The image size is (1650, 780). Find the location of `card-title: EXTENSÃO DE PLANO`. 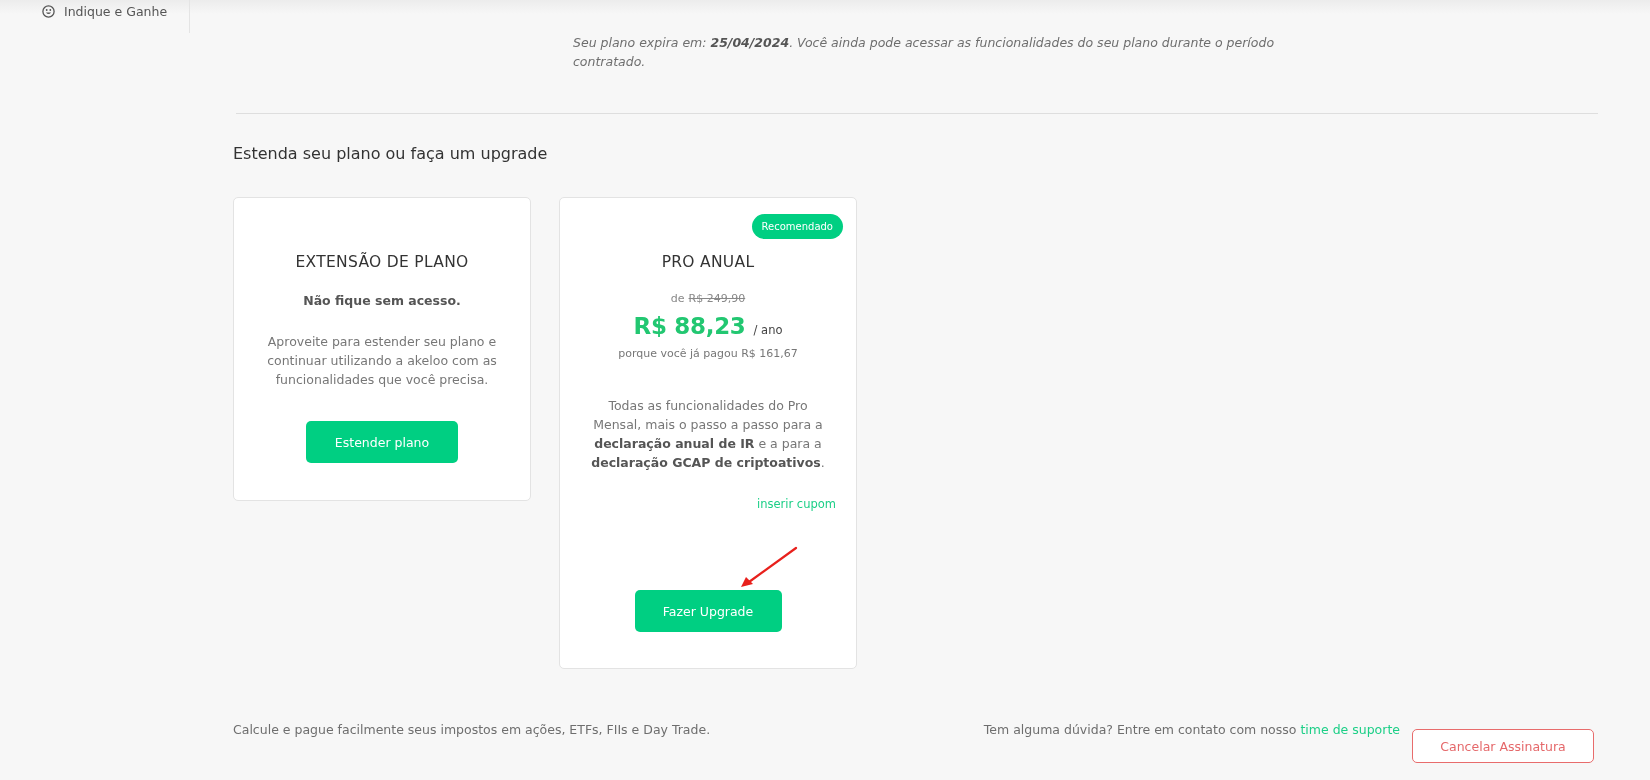

card-title: EXTENSÃO DE PLANO is located at coordinates (382, 262).